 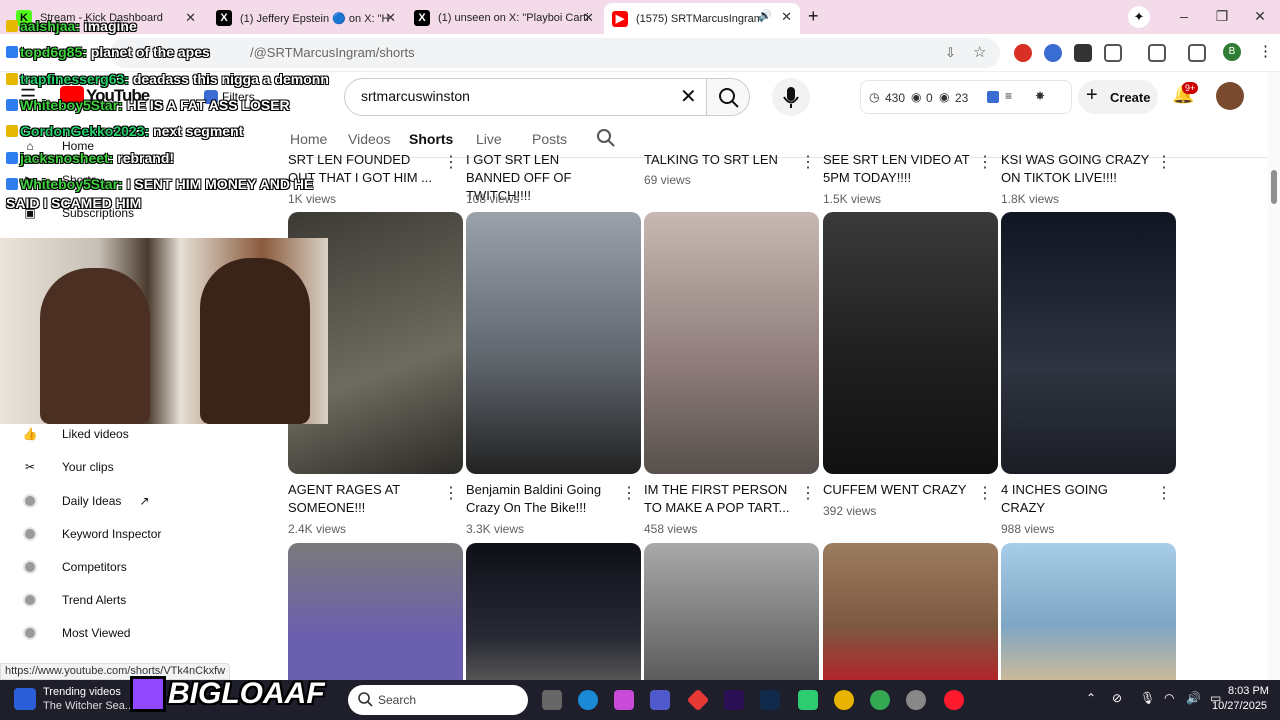 I want to click on teams-icon, so click(x=660, y=700).